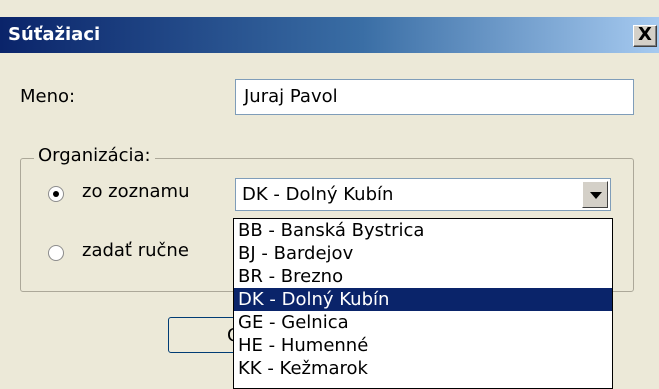 This screenshot has height=389, width=659. What do you see at coordinates (56, 194) in the screenshot?
I see `radio-from-list` at bounding box center [56, 194].